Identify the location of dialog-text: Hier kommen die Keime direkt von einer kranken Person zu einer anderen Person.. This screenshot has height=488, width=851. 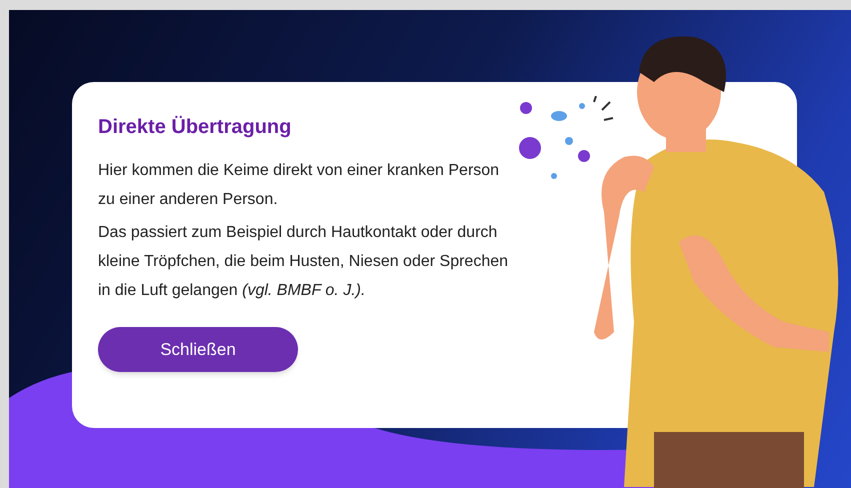
(299, 185).